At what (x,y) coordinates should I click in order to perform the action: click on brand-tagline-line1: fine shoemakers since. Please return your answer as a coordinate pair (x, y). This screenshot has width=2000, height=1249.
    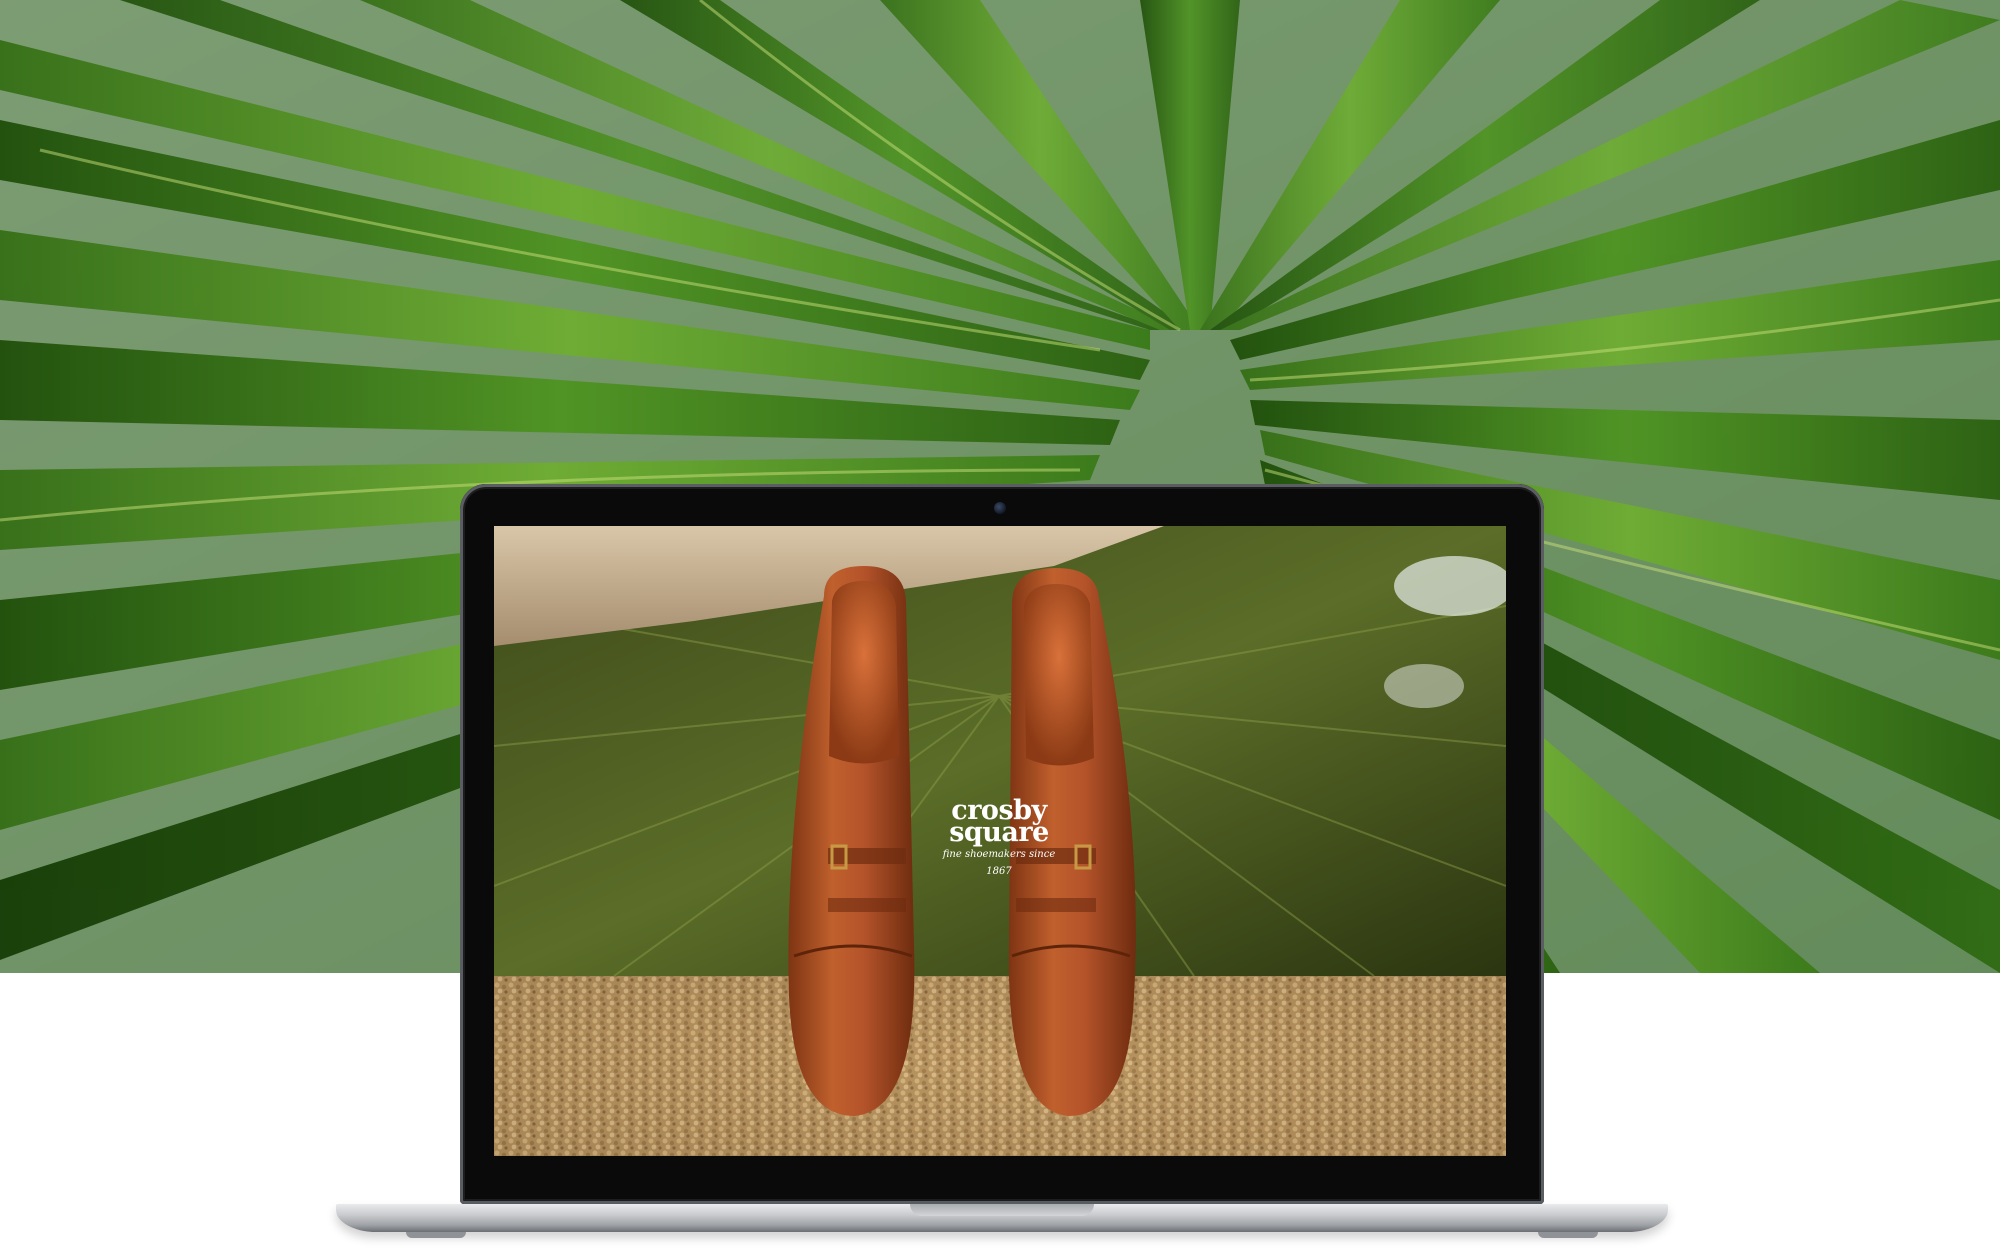
    Looking at the image, I should click on (999, 854).